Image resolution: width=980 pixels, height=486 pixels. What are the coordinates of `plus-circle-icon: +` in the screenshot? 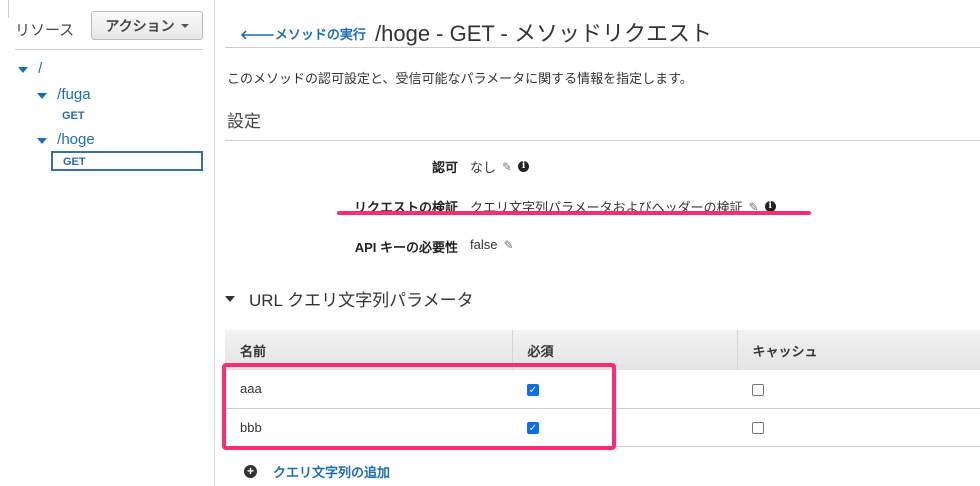 It's located at (250, 471).